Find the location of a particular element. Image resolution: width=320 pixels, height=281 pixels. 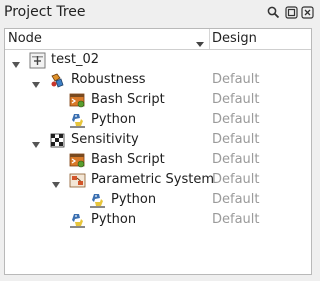

robustness-icon is located at coordinates (57, 80).